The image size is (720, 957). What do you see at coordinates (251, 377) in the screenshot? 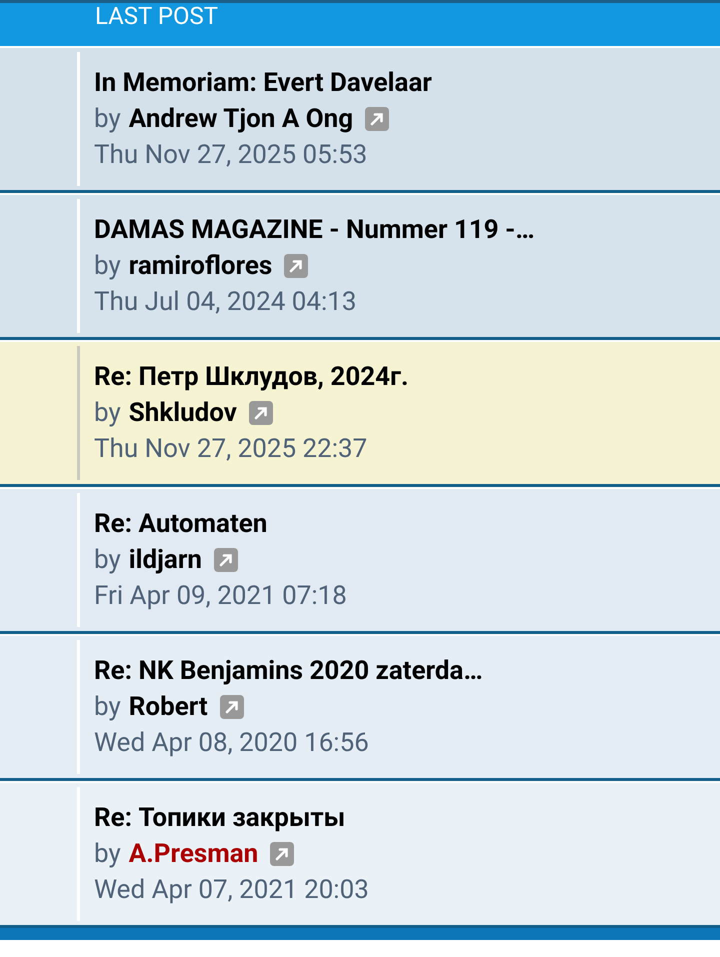
I see `topic-link: Re: Петр Шклудов, 2024г.` at bounding box center [251, 377].